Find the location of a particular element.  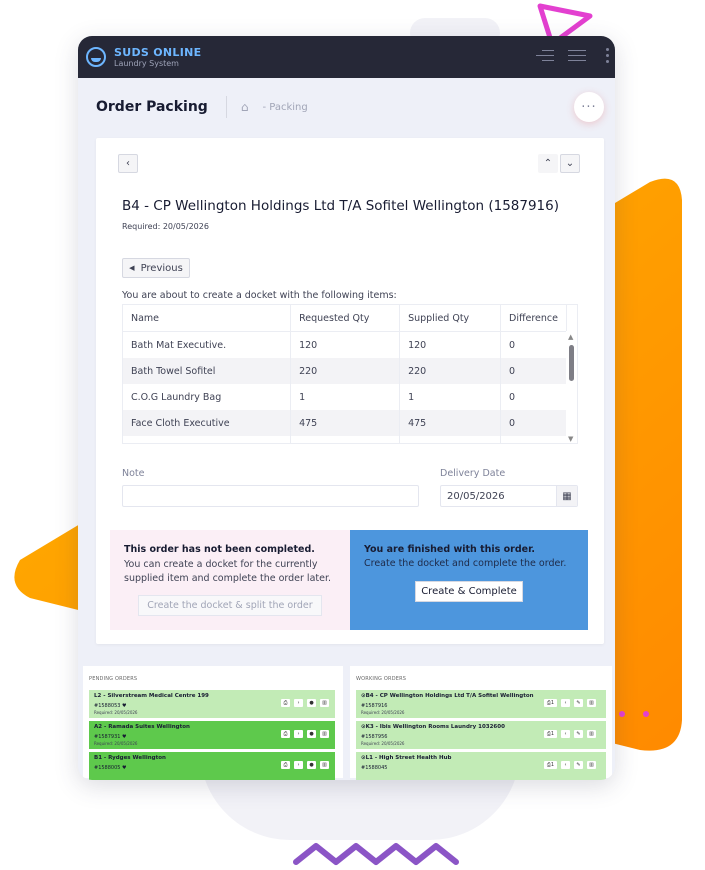

print-count: 1 is located at coordinates (552, 765).